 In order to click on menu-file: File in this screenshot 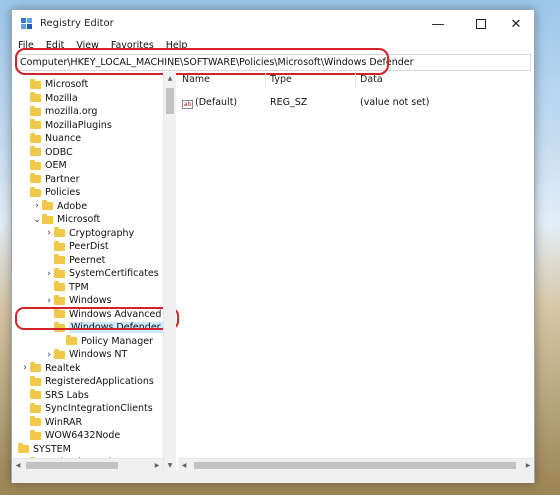, I will do `click(26, 46)`.